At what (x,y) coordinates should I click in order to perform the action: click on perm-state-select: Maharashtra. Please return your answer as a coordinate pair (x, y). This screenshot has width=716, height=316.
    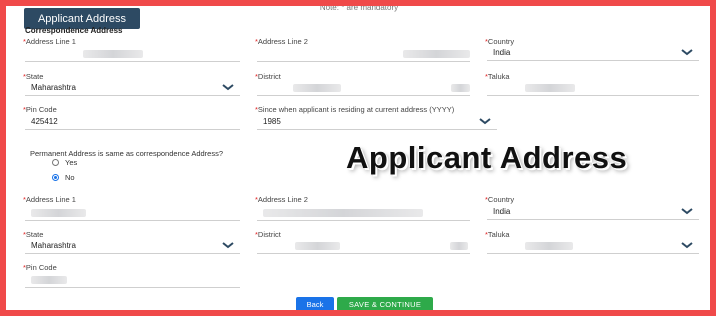
    Looking at the image, I should click on (132, 246).